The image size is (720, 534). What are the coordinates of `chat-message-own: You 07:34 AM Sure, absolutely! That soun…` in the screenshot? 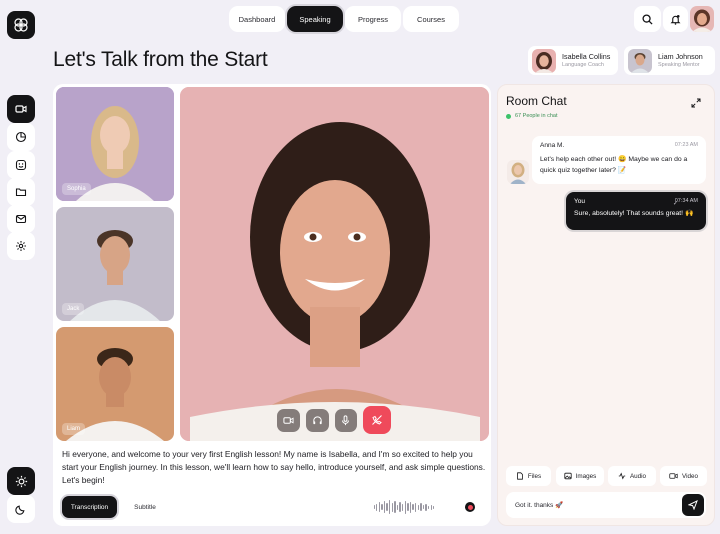 It's located at (636, 211).